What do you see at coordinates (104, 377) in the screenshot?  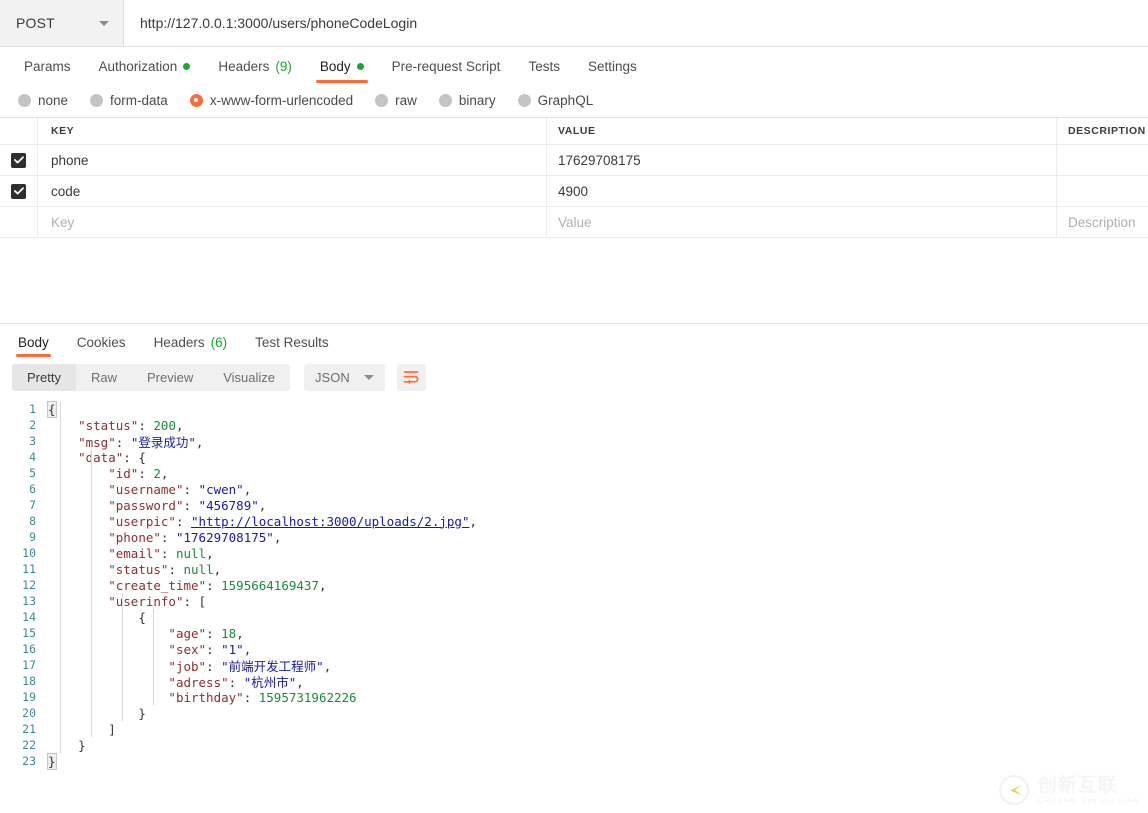 I see `view-mode-raw: Raw` at bounding box center [104, 377].